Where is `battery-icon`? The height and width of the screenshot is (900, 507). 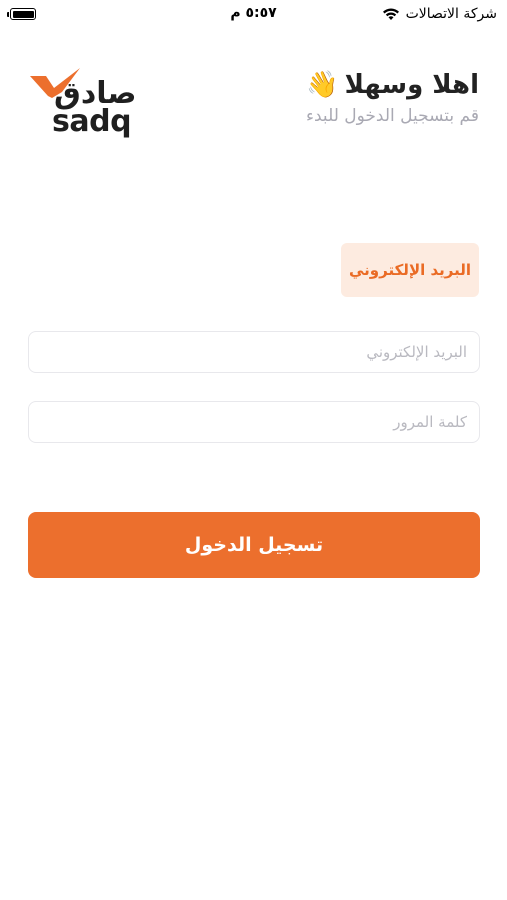
battery-icon is located at coordinates (21, 14).